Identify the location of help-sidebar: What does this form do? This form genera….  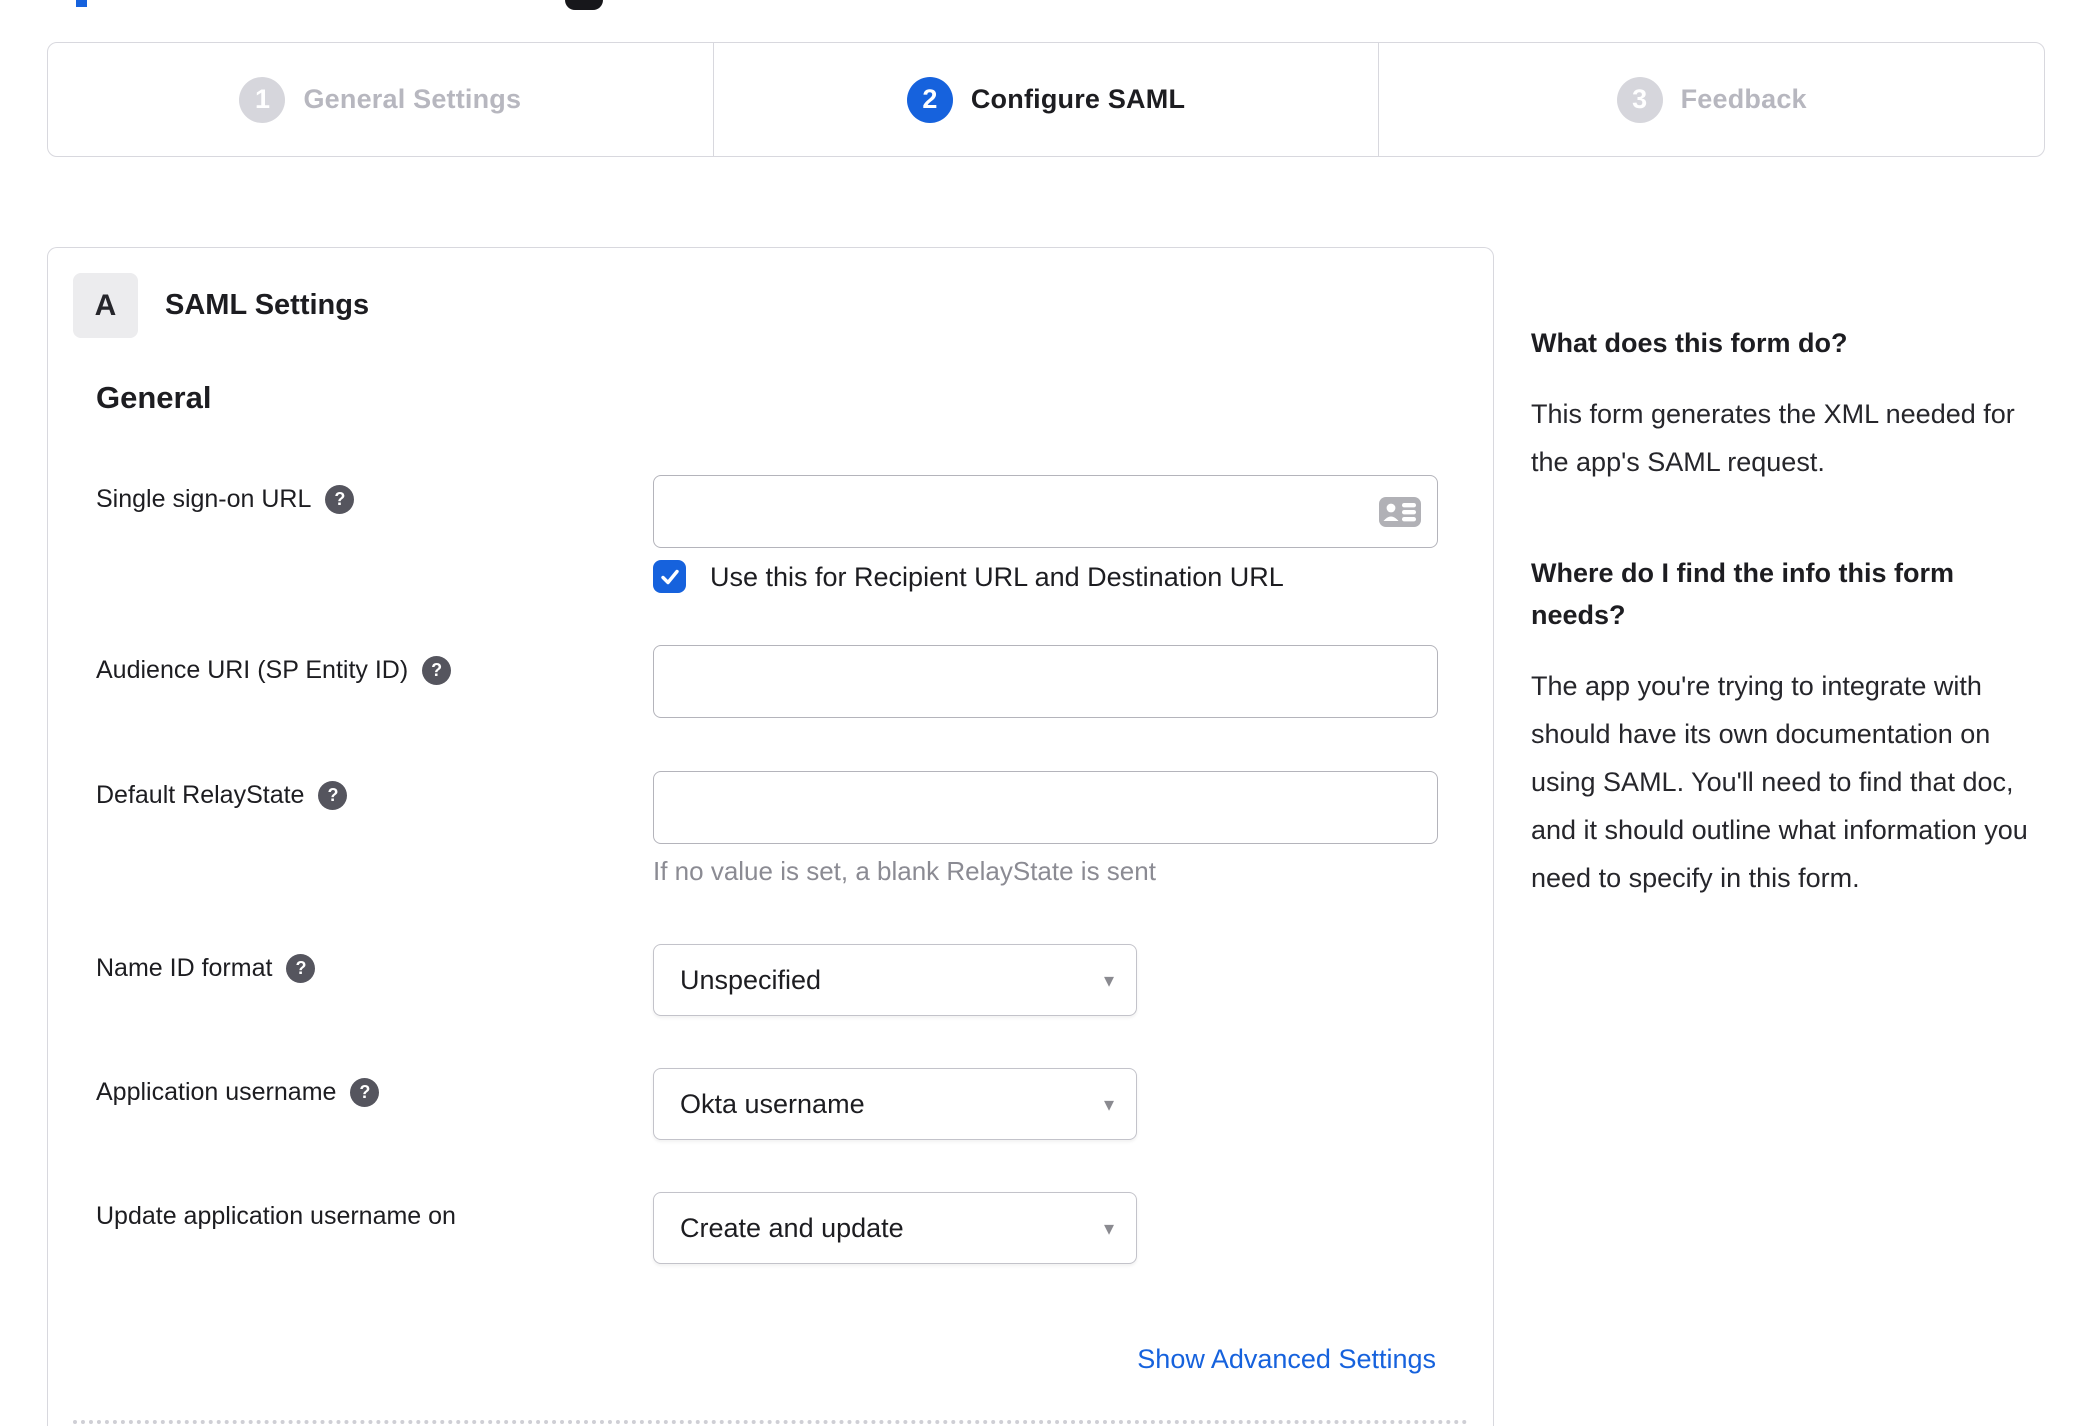
(1788, 612).